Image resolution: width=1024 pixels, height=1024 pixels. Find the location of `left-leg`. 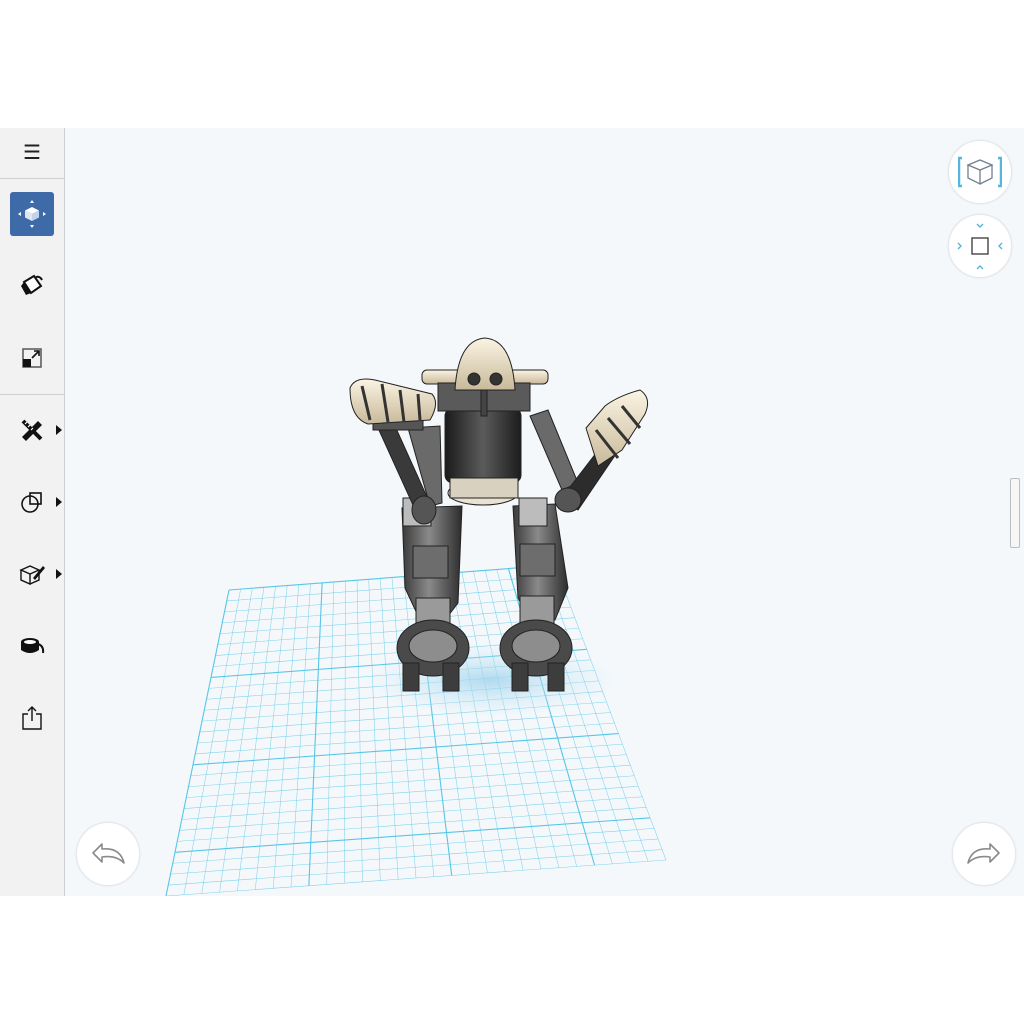

left-leg is located at coordinates (433, 594).